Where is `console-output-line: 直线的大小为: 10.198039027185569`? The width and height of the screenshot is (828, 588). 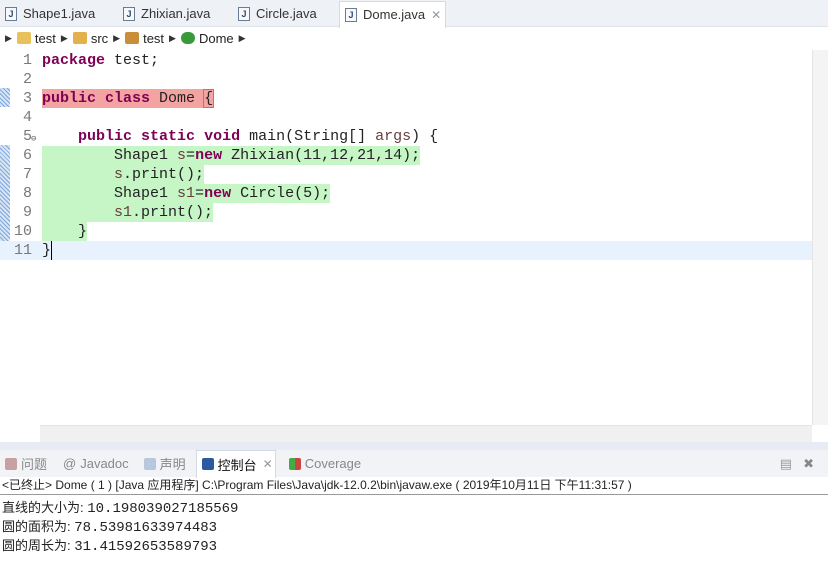
console-output-line: 直线的大小为: 10.198039027185569 is located at coordinates (120, 508).